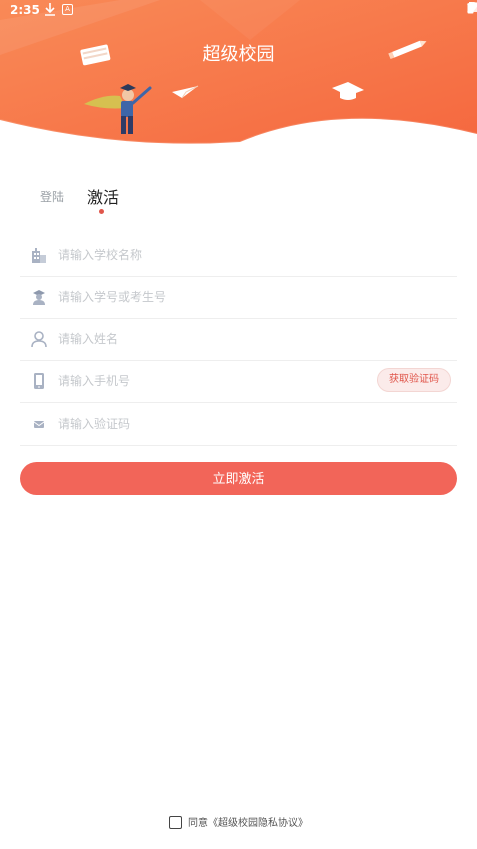 This screenshot has height=849, width=477. What do you see at coordinates (470, 8) in the screenshot?
I see `battery-icon` at bounding box center [470, 8].